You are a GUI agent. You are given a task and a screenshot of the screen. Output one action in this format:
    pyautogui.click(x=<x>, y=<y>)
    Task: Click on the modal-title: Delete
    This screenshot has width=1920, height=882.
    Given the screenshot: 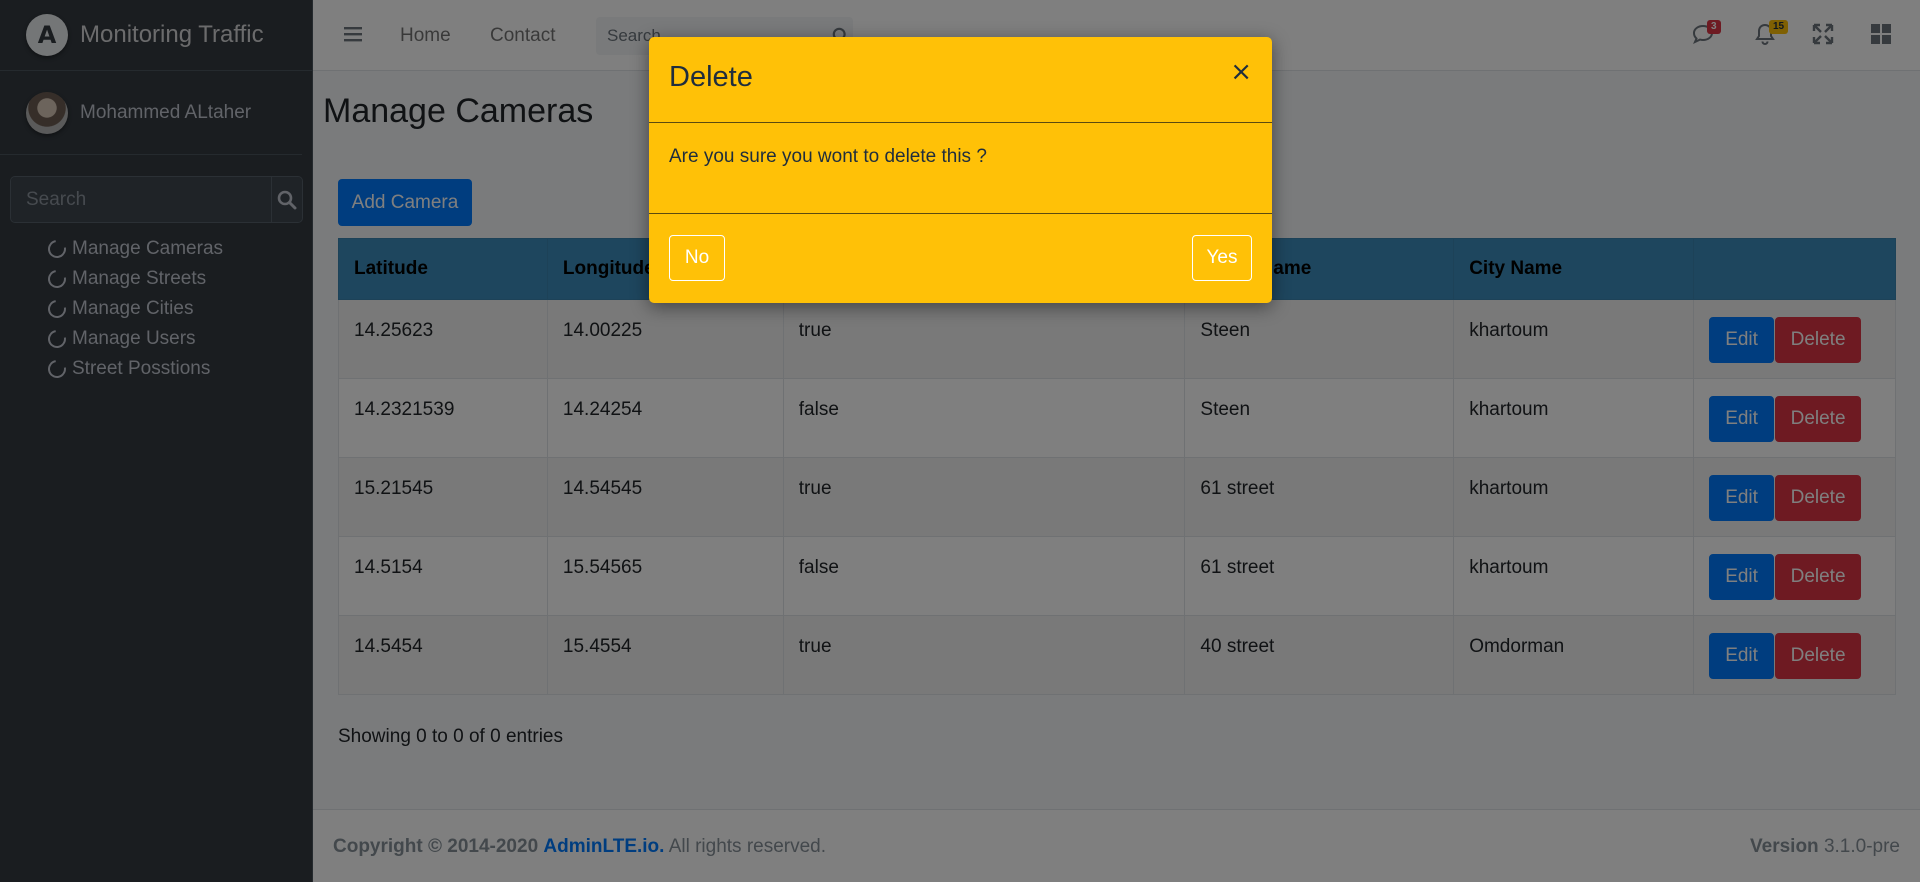 What is the action you would take?
    pyautogui.click(x=711, y=77)
    